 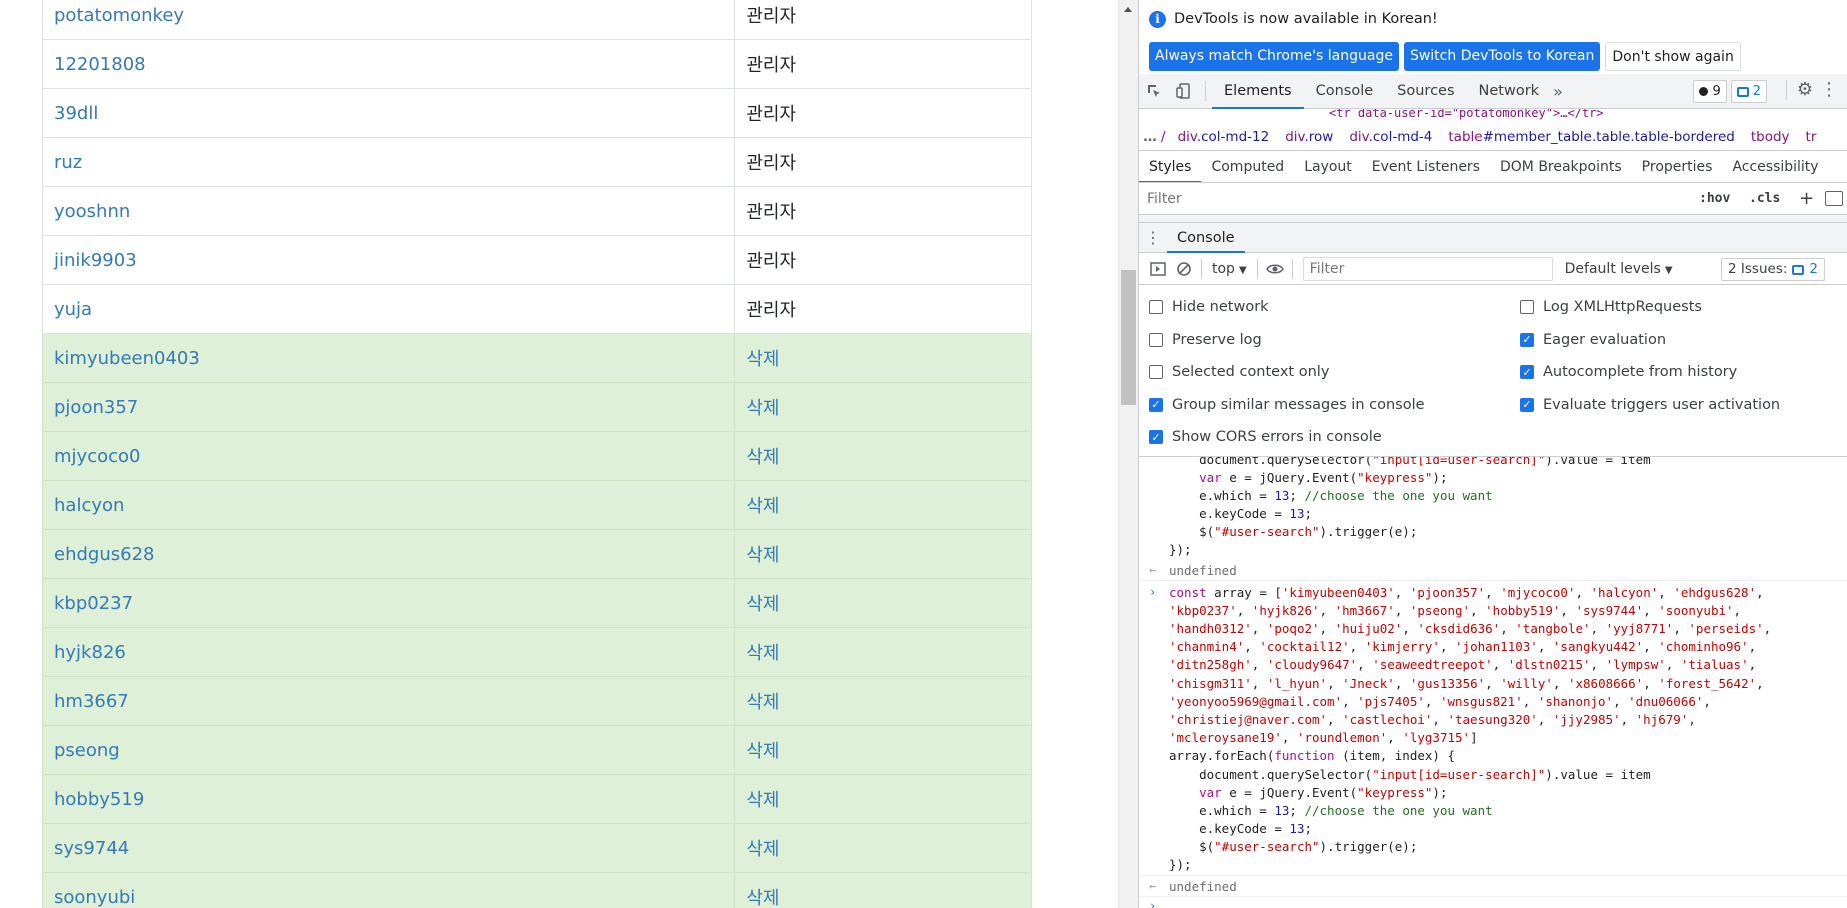 What do you see at coordinates (1247, 166) in the screenshot?
I see `subtab-computed: Computed` at bounding box center [1247, 166].